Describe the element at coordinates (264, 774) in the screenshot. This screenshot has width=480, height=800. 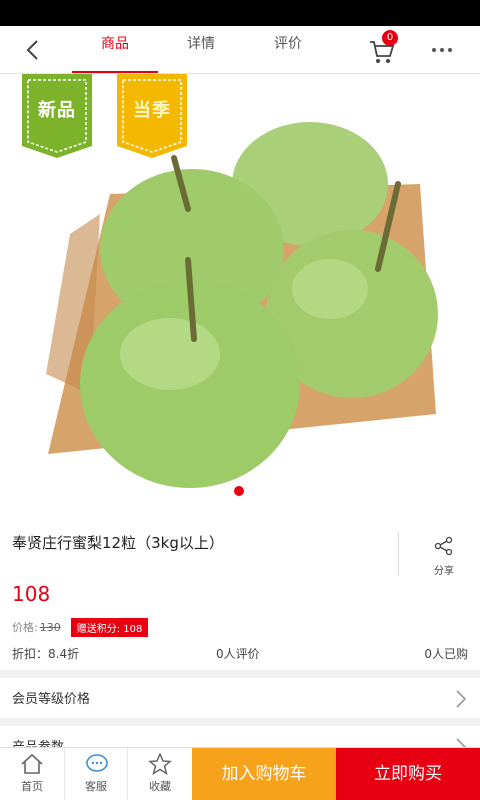
I see `add-to-cart-button: 加入购物车` at that location.